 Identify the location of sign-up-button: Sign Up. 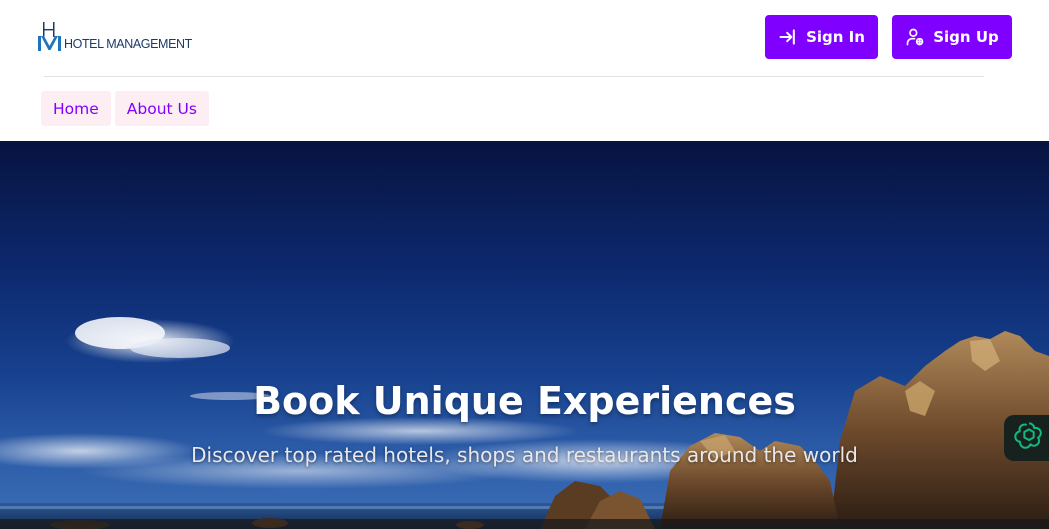
(952, 37).